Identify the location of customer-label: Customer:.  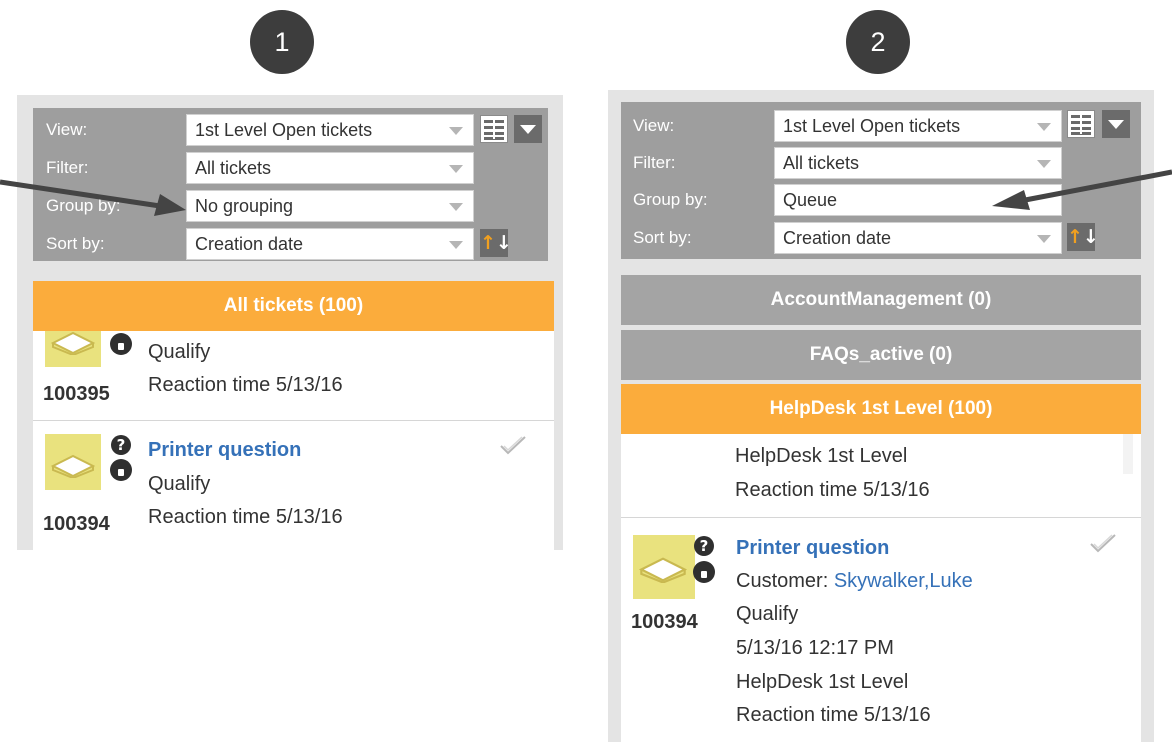
(785, 581).